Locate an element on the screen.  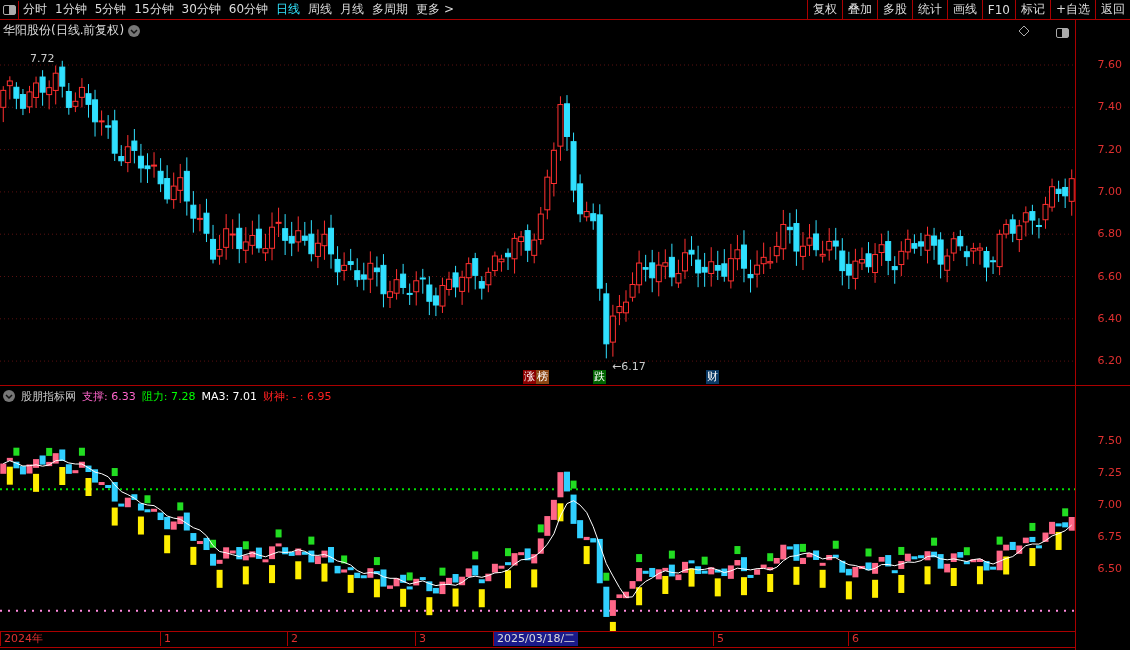
toolbar-button: 画线 is located at coordinates (964, 9).